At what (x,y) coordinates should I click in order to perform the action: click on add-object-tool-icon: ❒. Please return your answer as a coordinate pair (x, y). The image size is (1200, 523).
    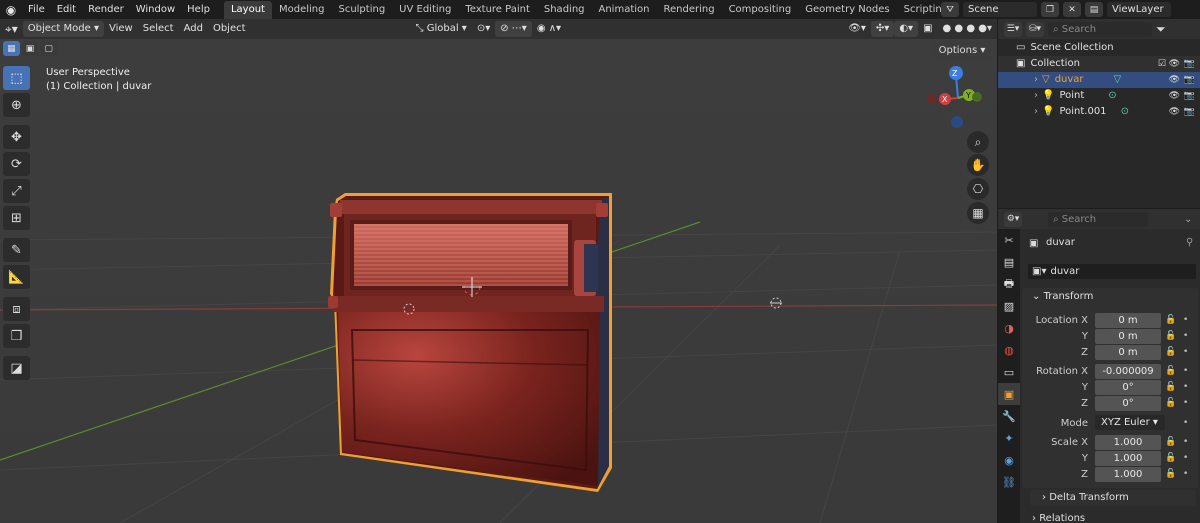
    Looking at the image, I should click on (16, 336).